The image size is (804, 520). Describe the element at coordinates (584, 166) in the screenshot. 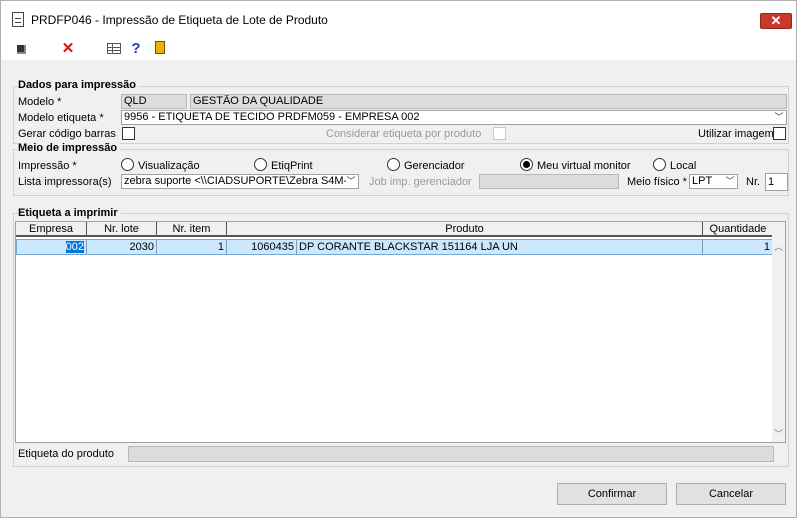

I see `radio-meu-virtual-monitor-label: Meu virtual monitor` at that location.